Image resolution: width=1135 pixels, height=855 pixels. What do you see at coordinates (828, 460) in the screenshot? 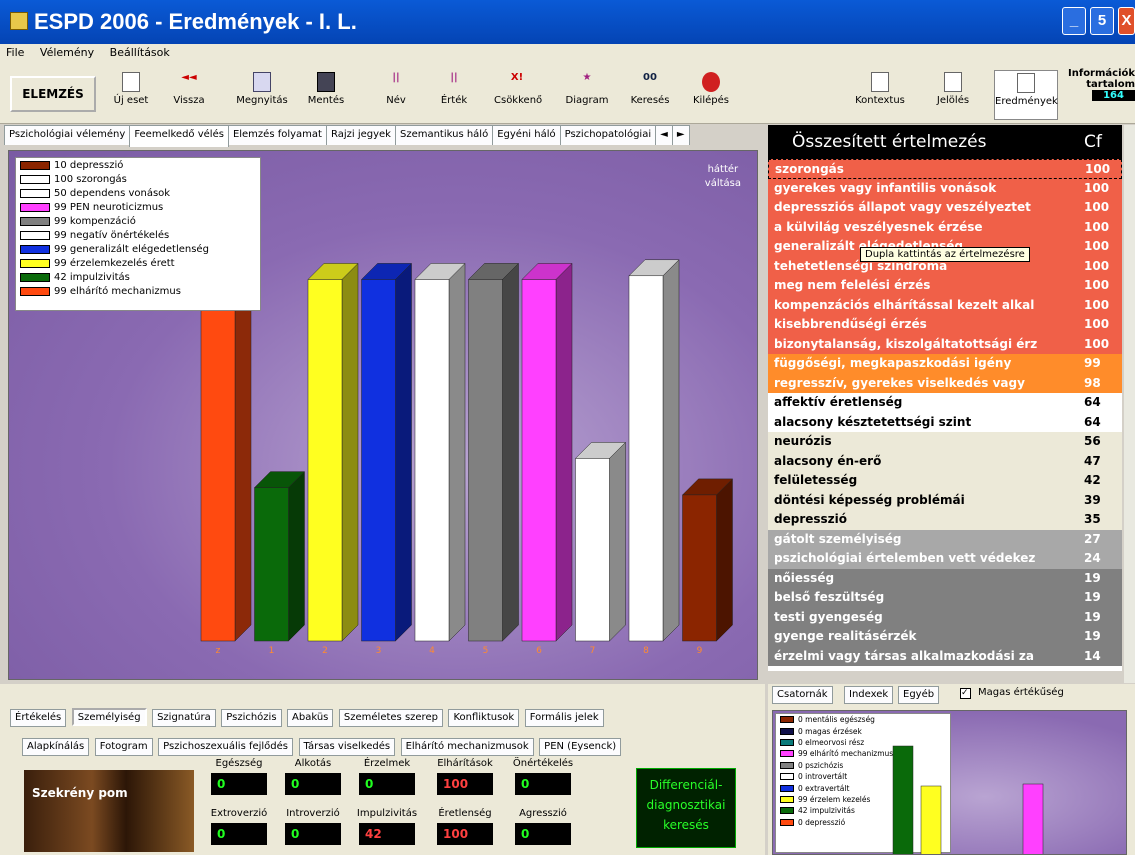
I see `summary-row-label: alacsony én-erő` at bounding box center [828, 460].